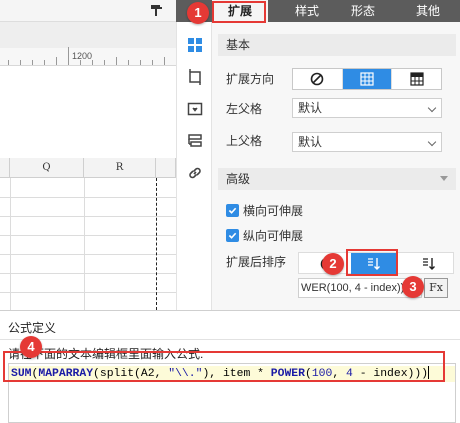 This screenshot has height=423, width=460. Describe the element at coordinates (244, 141) in the screenshot. I see `top-parent-label: 上父格` at that location.